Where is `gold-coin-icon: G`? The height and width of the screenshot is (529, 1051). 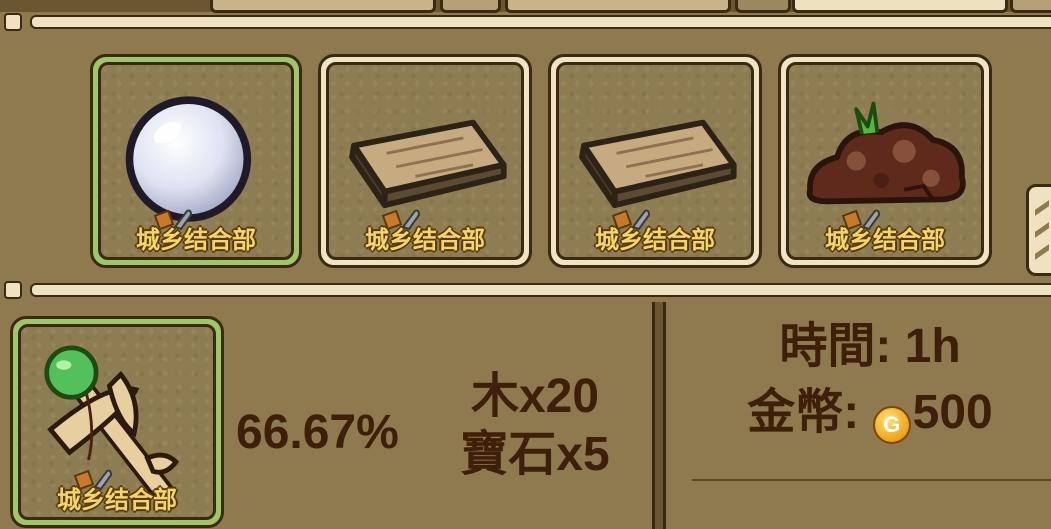
gold-coin-icon: G is located at coordinates (891, 425).